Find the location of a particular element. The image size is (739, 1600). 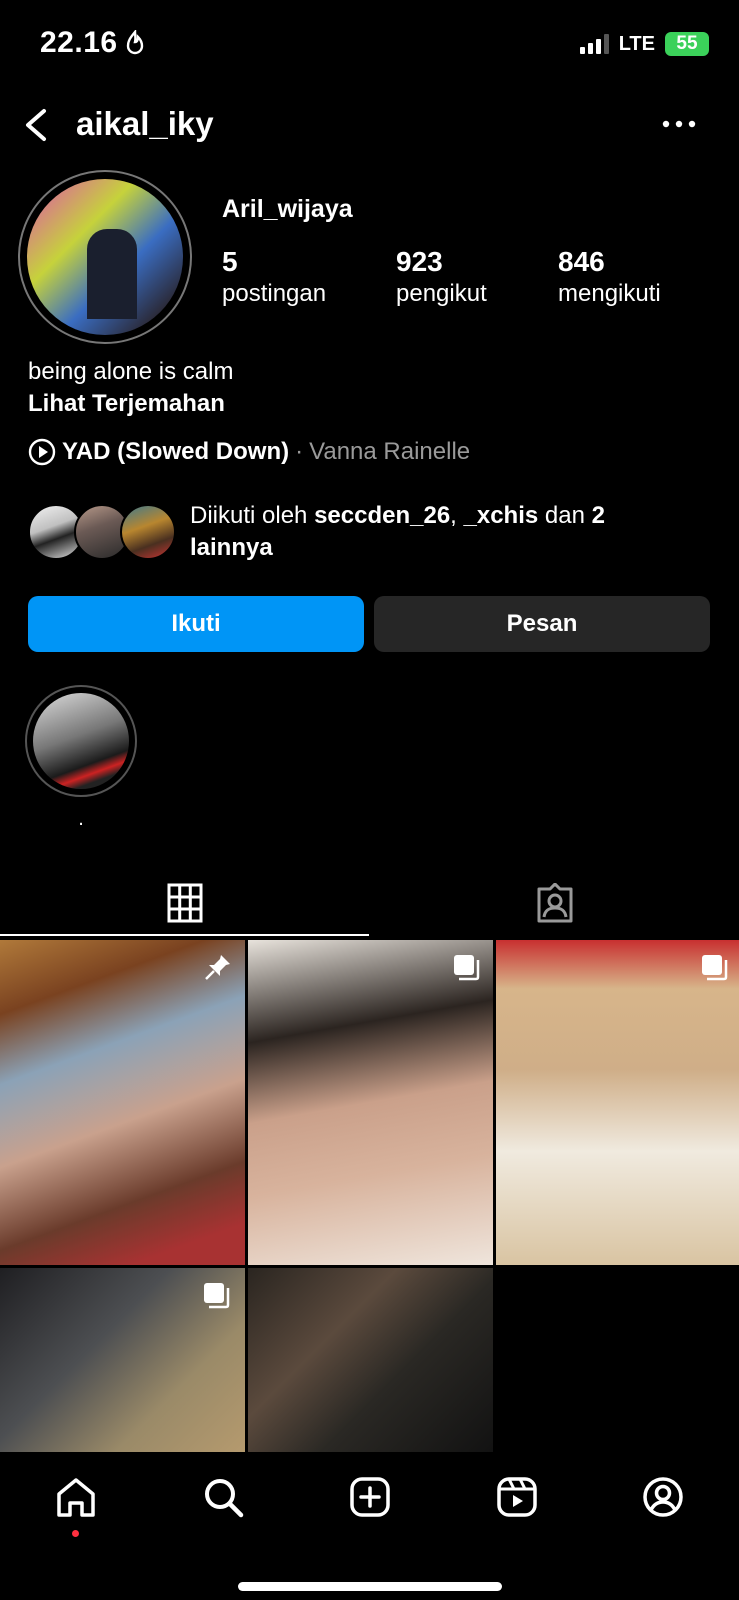

home-indicator is located at coordinates (370, 1586).